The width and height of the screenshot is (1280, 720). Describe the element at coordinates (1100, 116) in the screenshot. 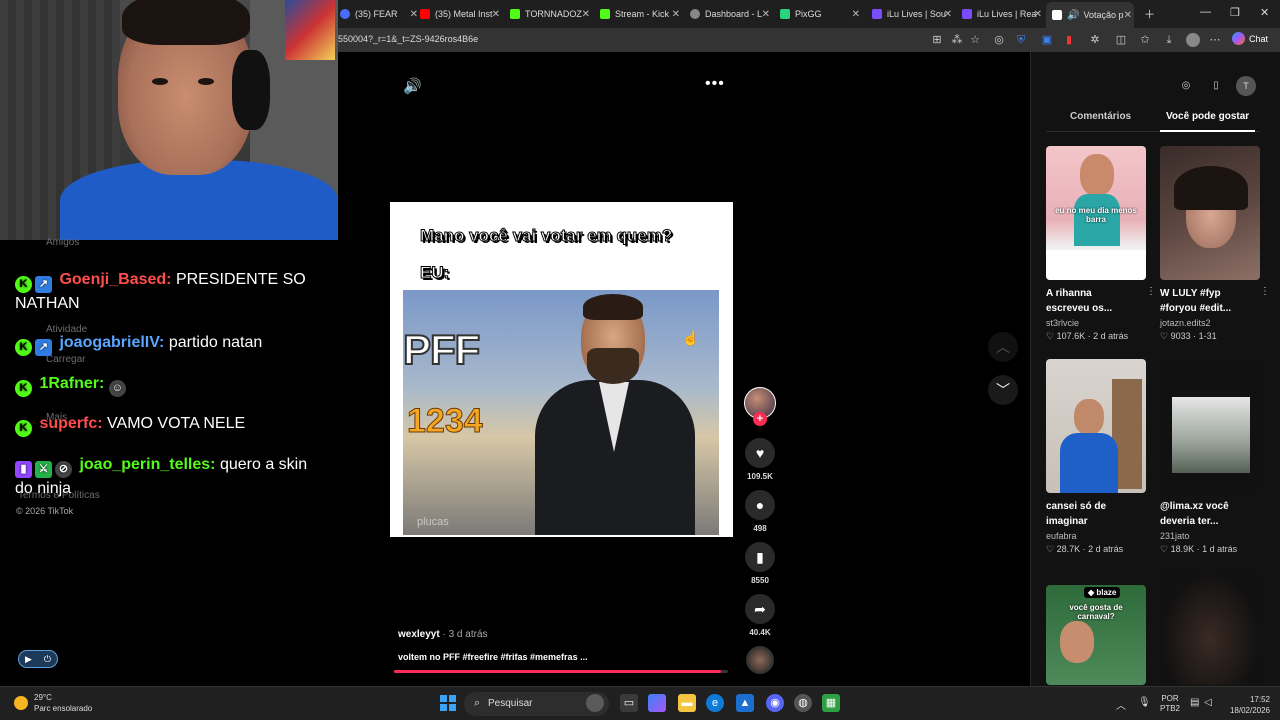

I see `tab-comments: Comentários` at that location.